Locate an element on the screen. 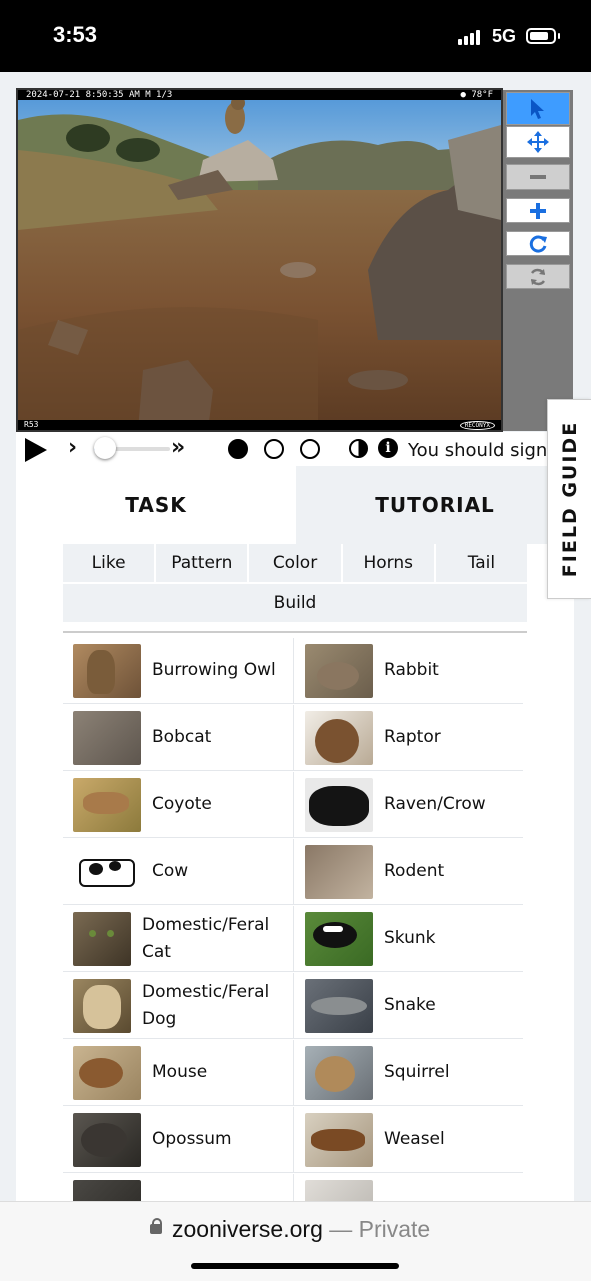  refresh-icon is located at coordinates (538, 276).